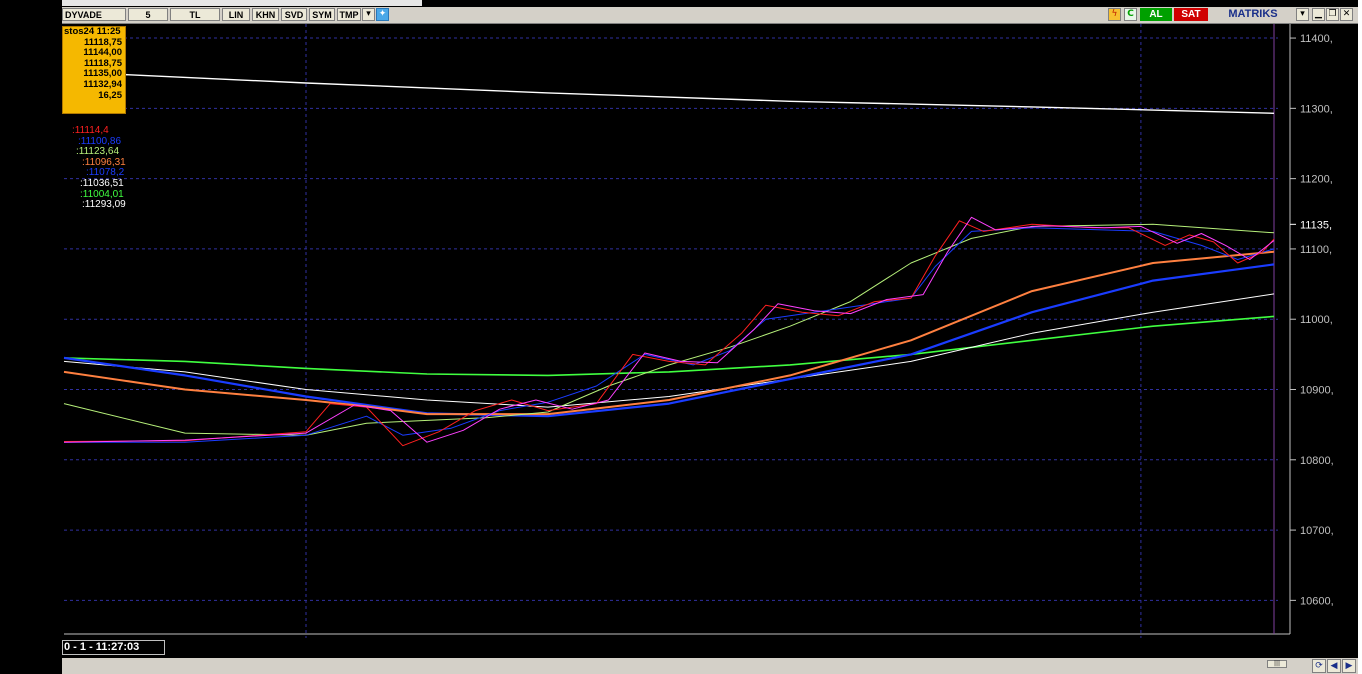 This screenshot has width=1362, height=674. I want to click on period-field: 5, so click(148, 14).